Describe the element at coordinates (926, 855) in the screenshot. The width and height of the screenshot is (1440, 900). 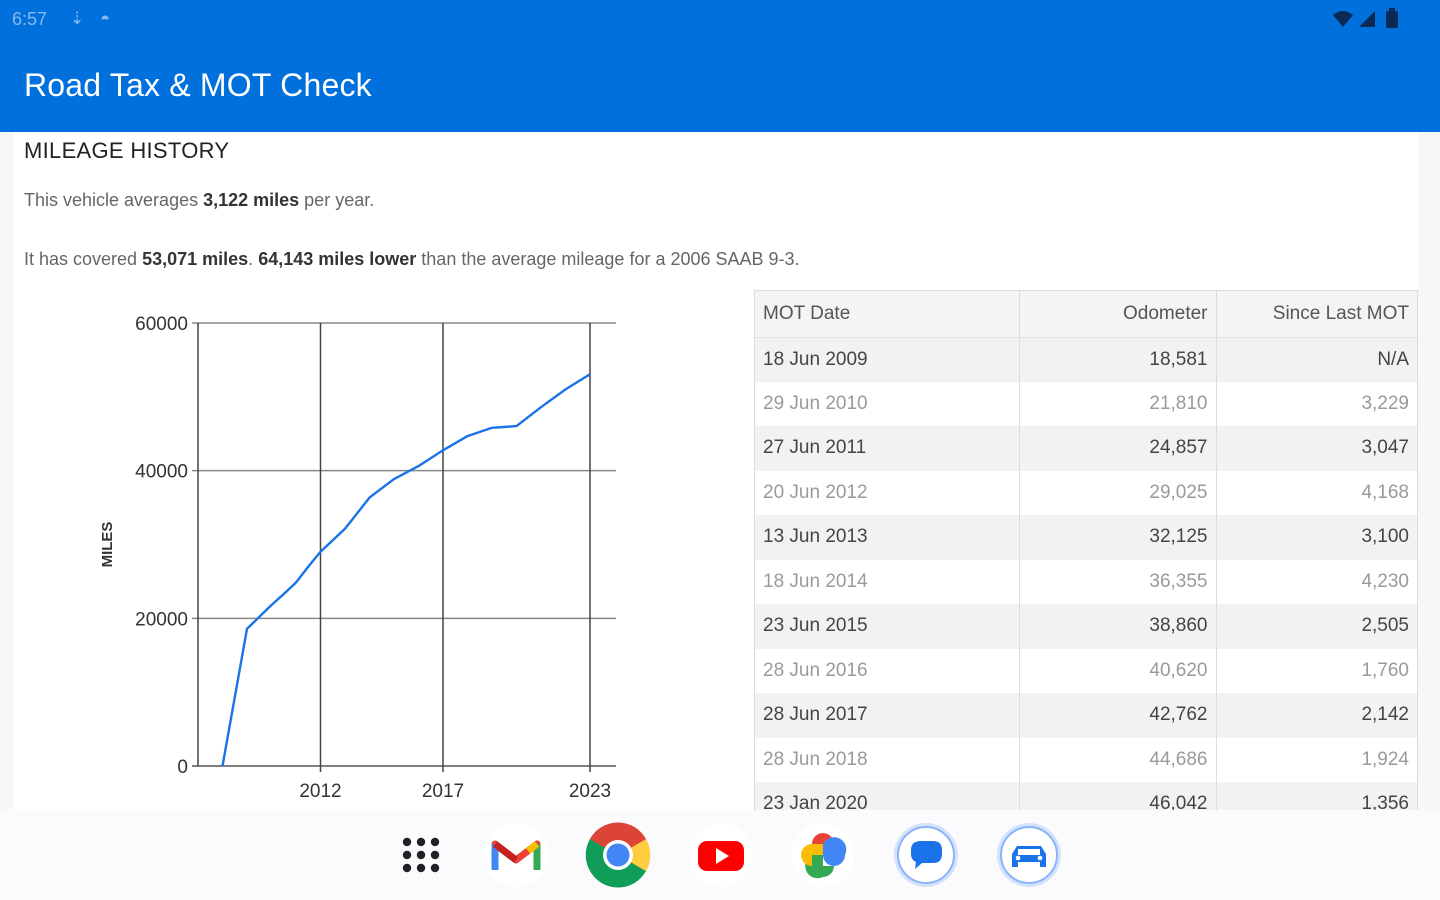
I see `messages-icon` at that location.